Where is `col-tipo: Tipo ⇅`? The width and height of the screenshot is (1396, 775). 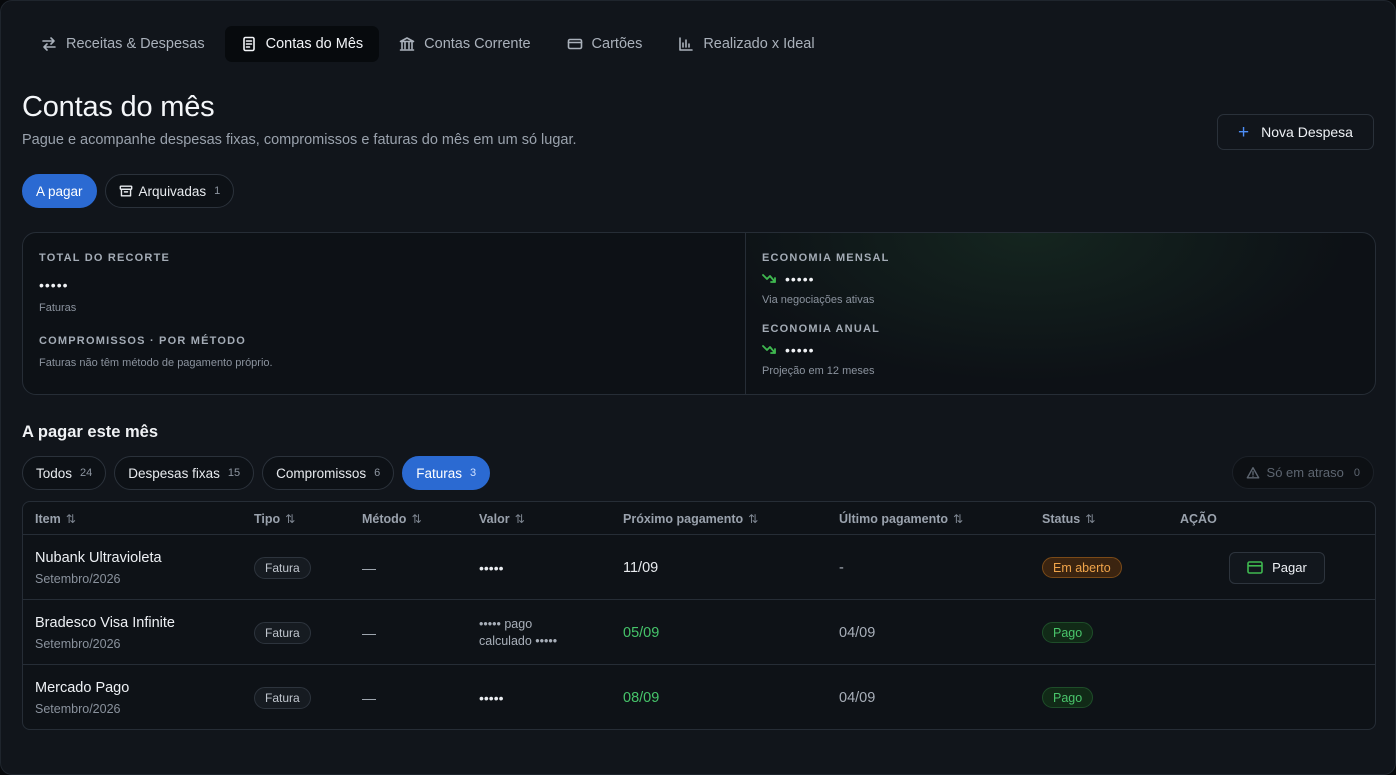 col-tipo: Tipo ⇅ is located at coordinates (274, 518).